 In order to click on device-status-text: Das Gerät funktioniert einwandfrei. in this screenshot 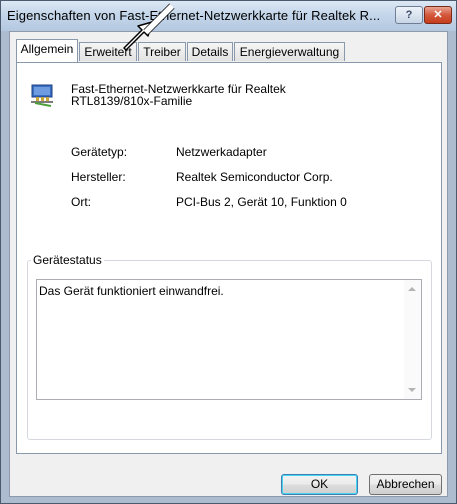, I will do `click(131, 291)`.